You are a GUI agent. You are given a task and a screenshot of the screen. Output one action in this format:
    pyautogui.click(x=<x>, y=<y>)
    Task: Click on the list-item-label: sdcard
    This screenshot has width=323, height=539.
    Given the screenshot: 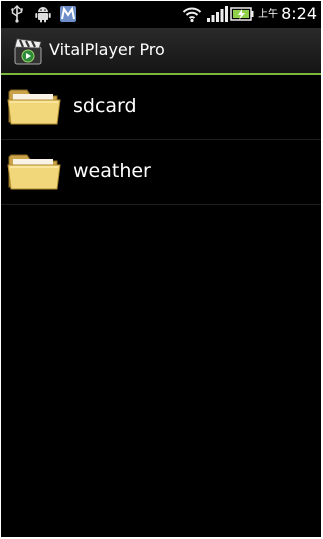 What is the action you would take?
    pyautogui.click(x=105, y=106)
    